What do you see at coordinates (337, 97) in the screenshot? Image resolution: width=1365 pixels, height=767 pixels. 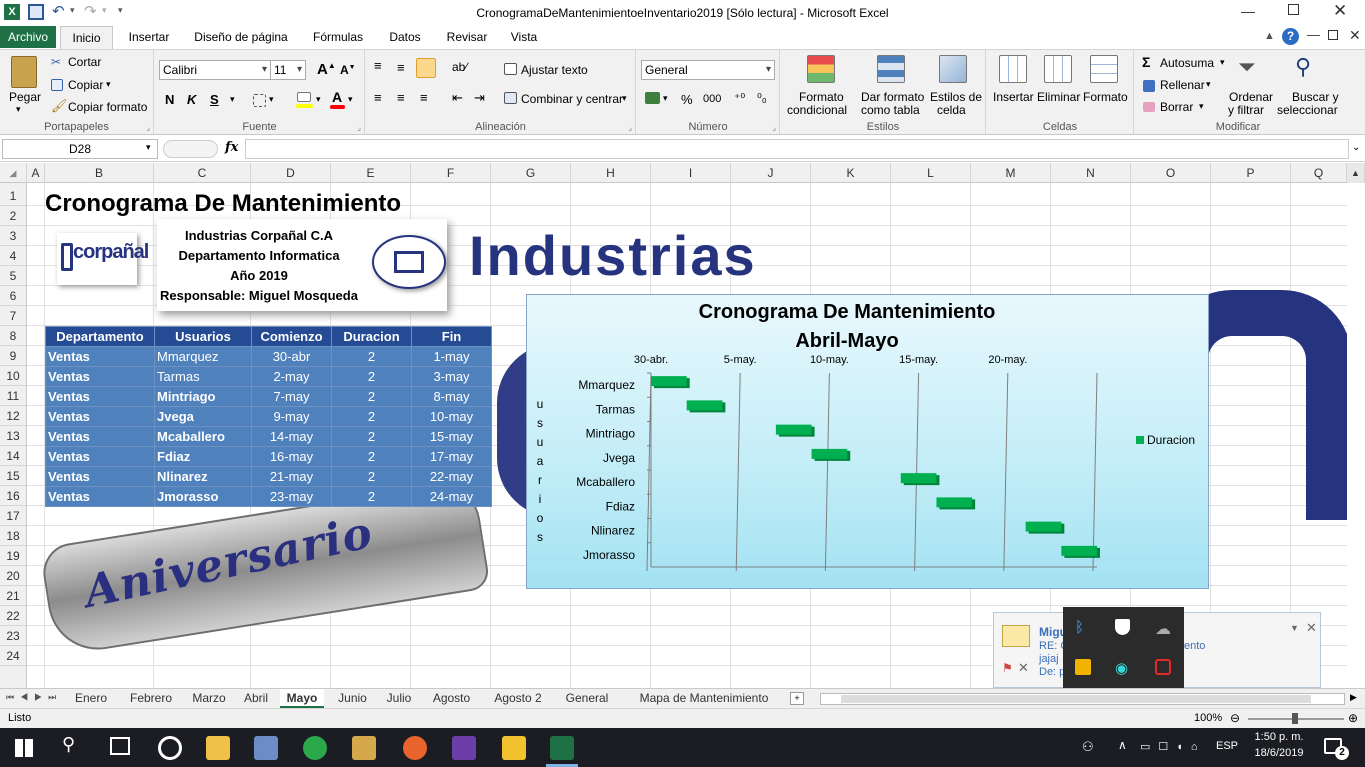 I see `font-color-icon: A` at bounding box center [337, 97].